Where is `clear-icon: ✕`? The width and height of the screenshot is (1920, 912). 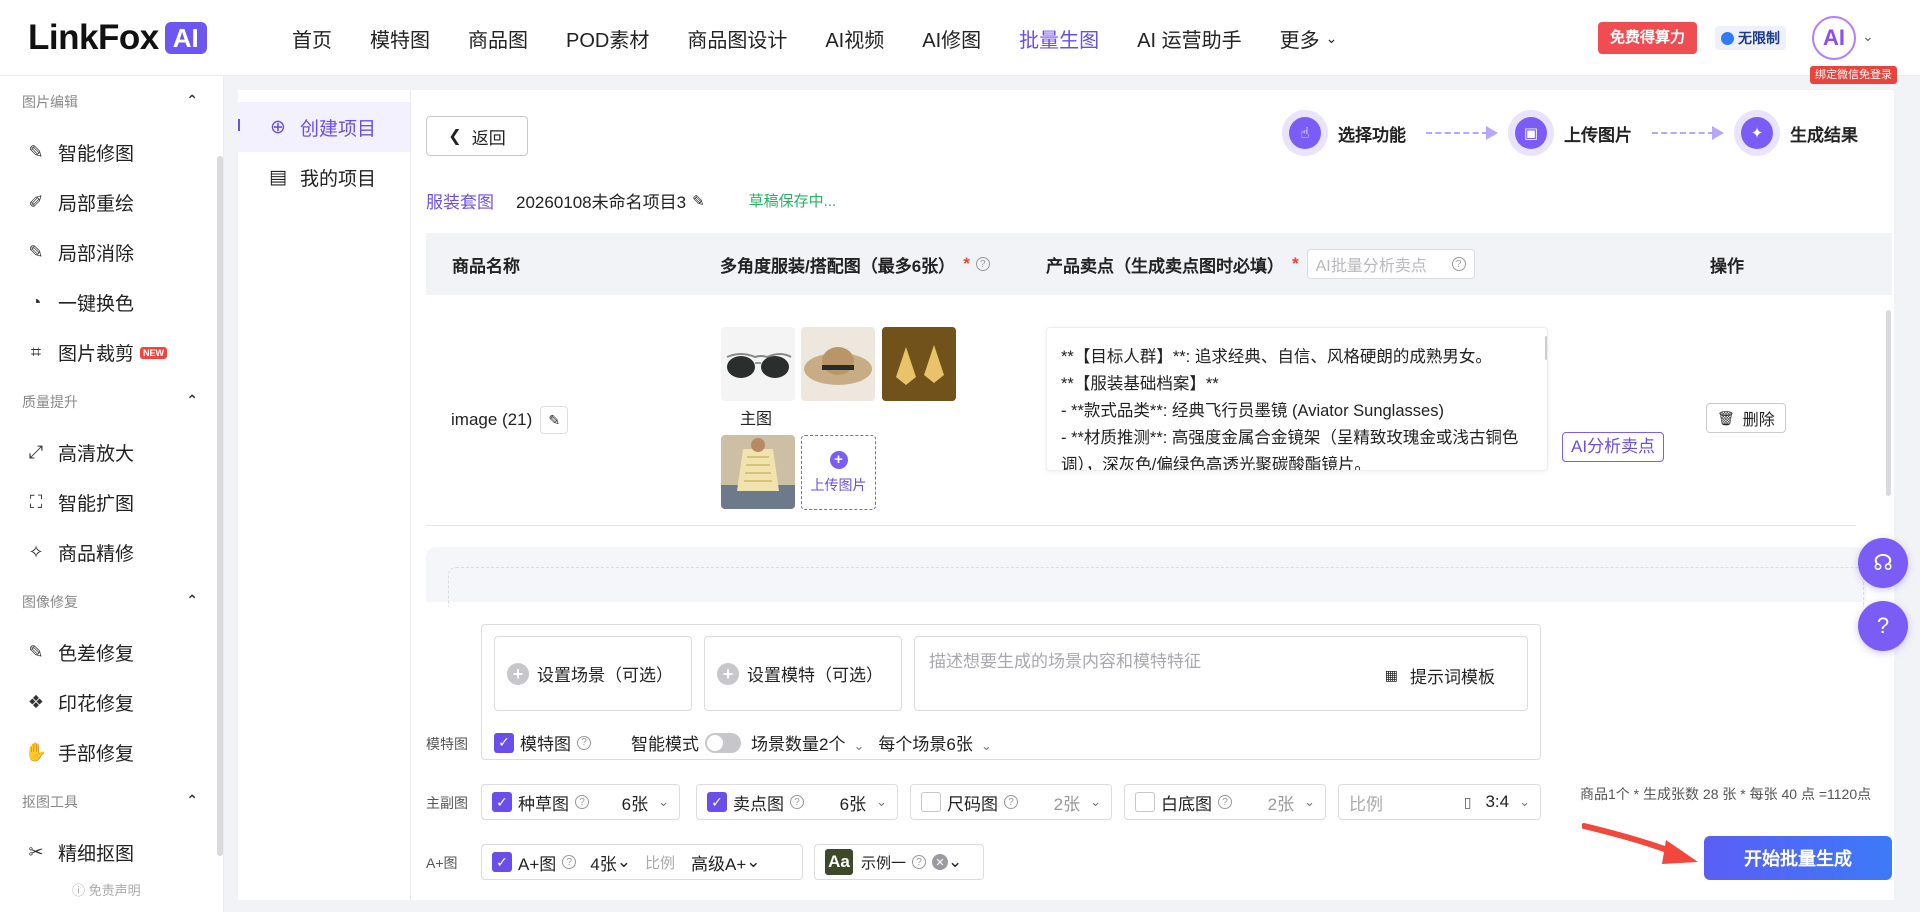
clear-icon: ✕ is located at coordinates (940, 862).